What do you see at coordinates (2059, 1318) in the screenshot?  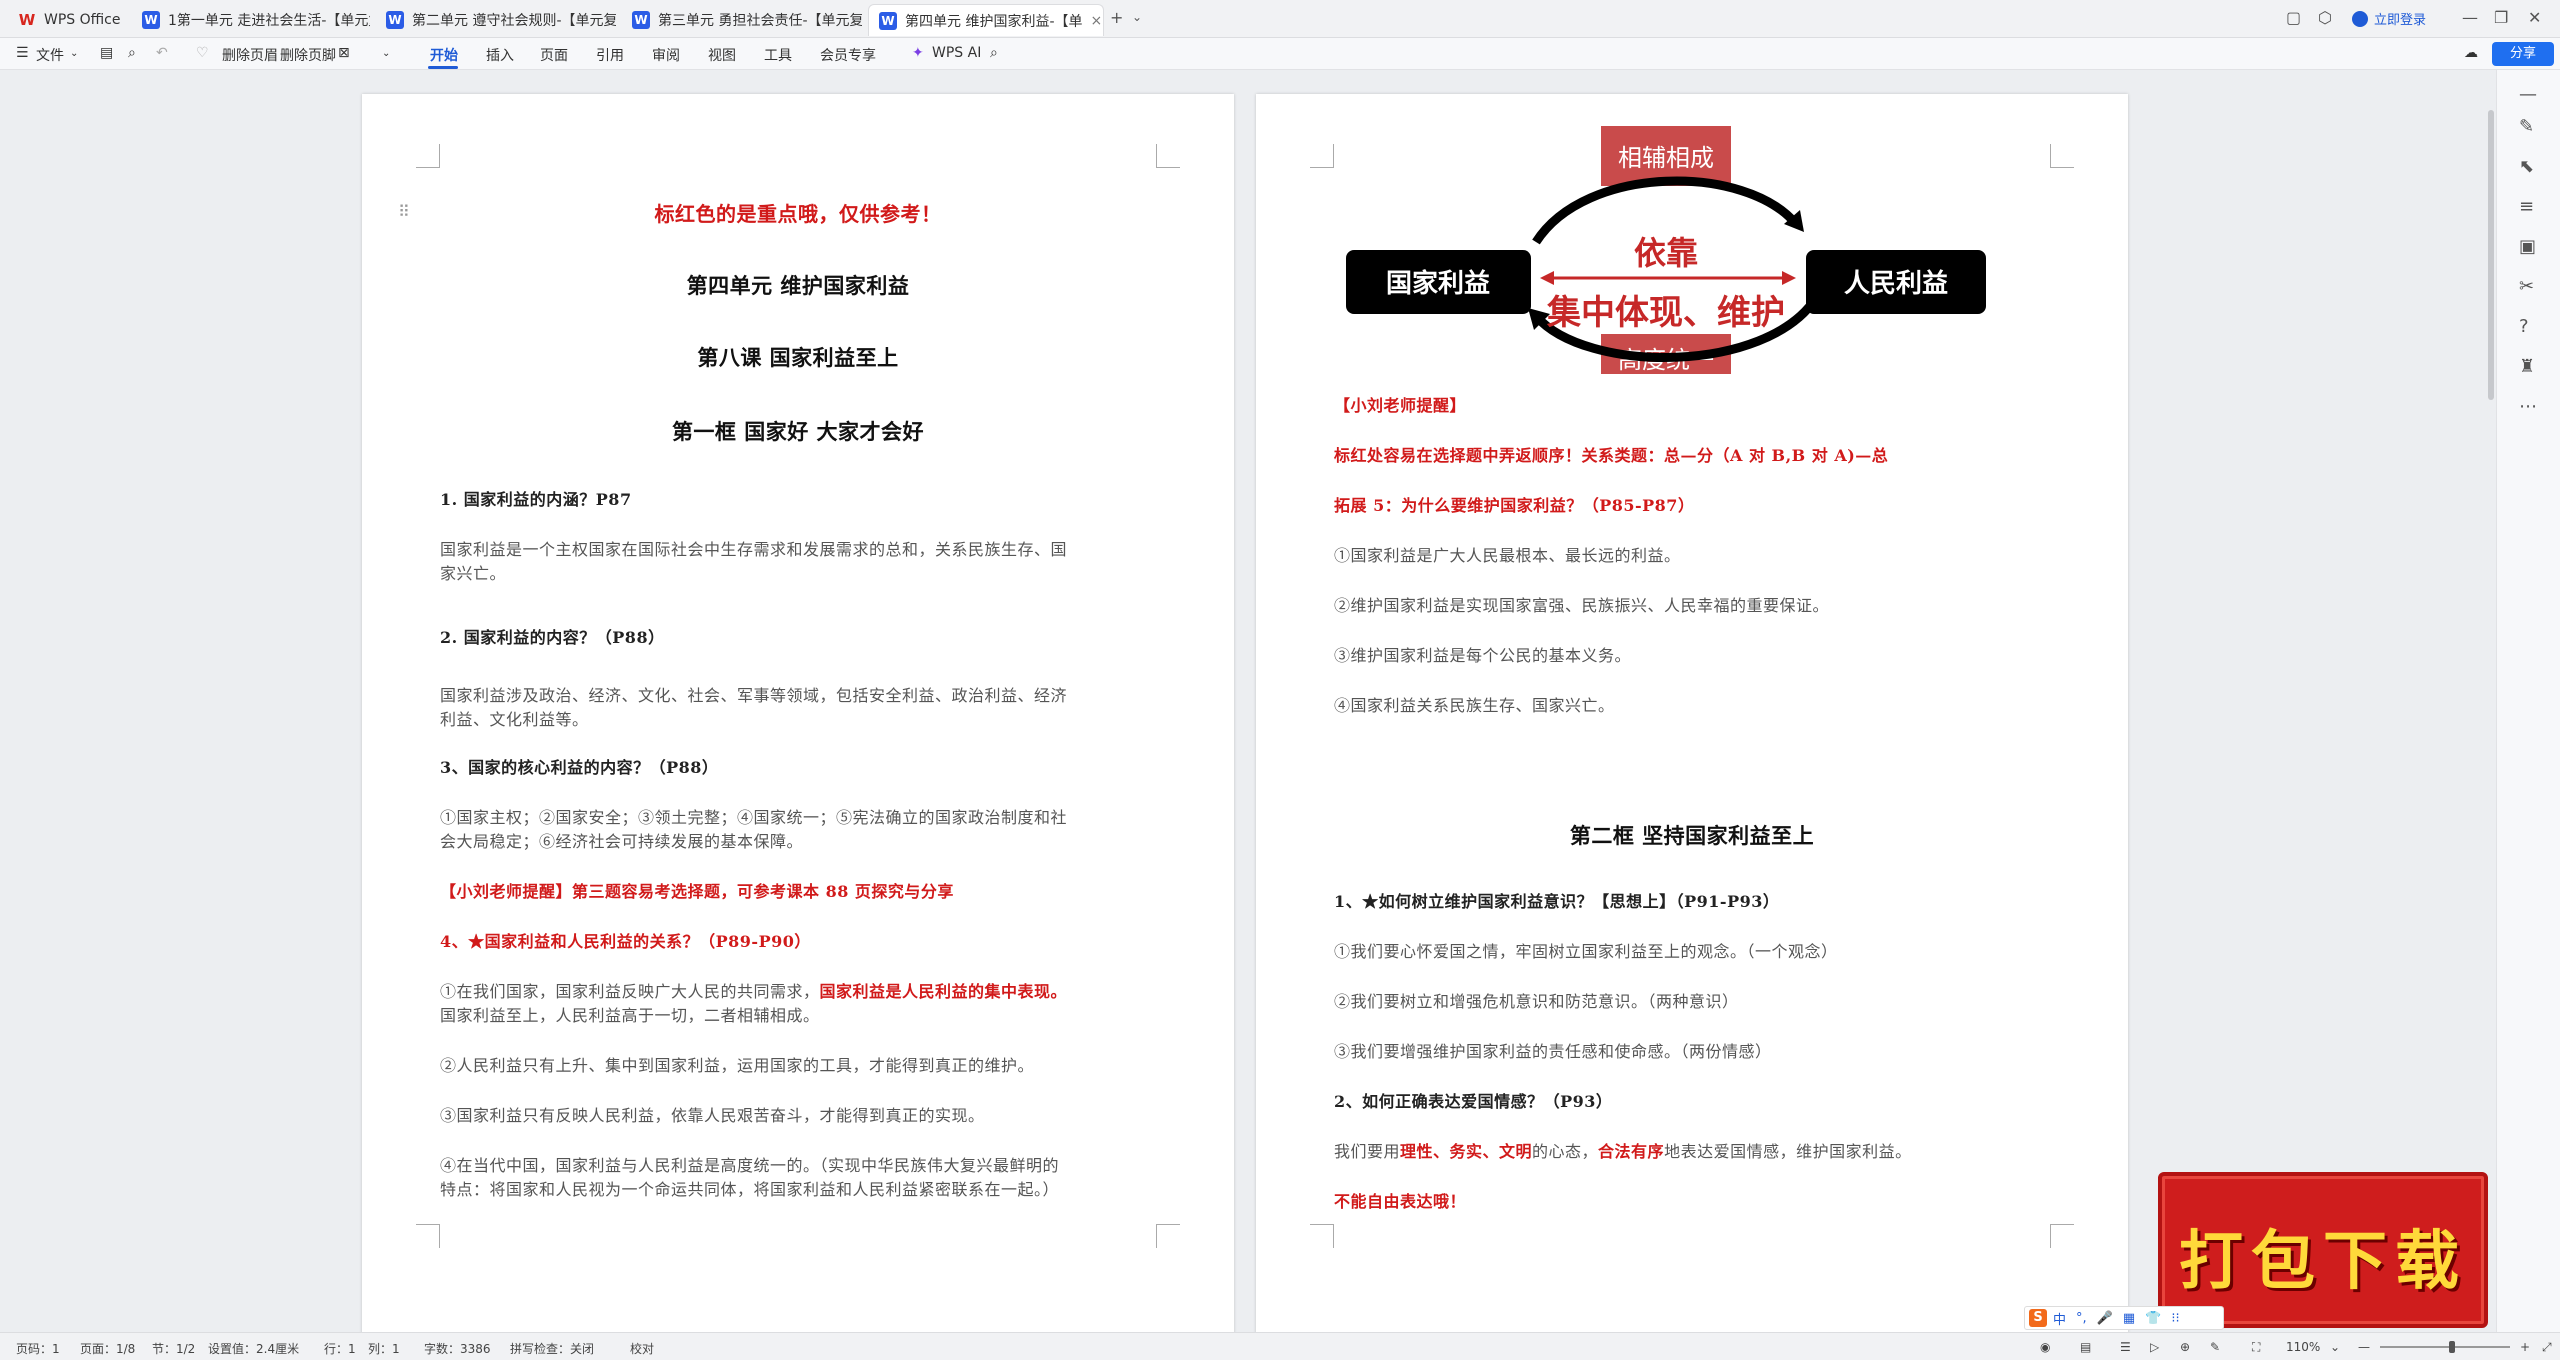 I see `ime-mode: 中` at bounding box center [2059, 1318].